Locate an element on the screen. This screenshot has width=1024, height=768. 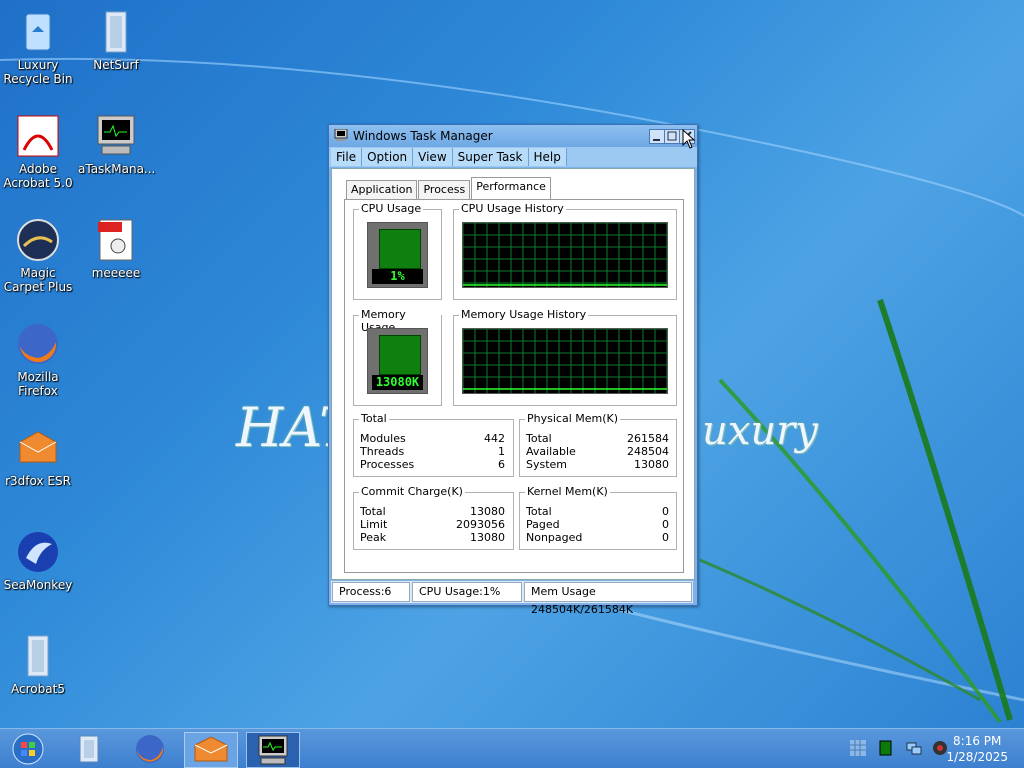
desktop-icon-meeeee: meeeee is located at coordinates (116, 248).